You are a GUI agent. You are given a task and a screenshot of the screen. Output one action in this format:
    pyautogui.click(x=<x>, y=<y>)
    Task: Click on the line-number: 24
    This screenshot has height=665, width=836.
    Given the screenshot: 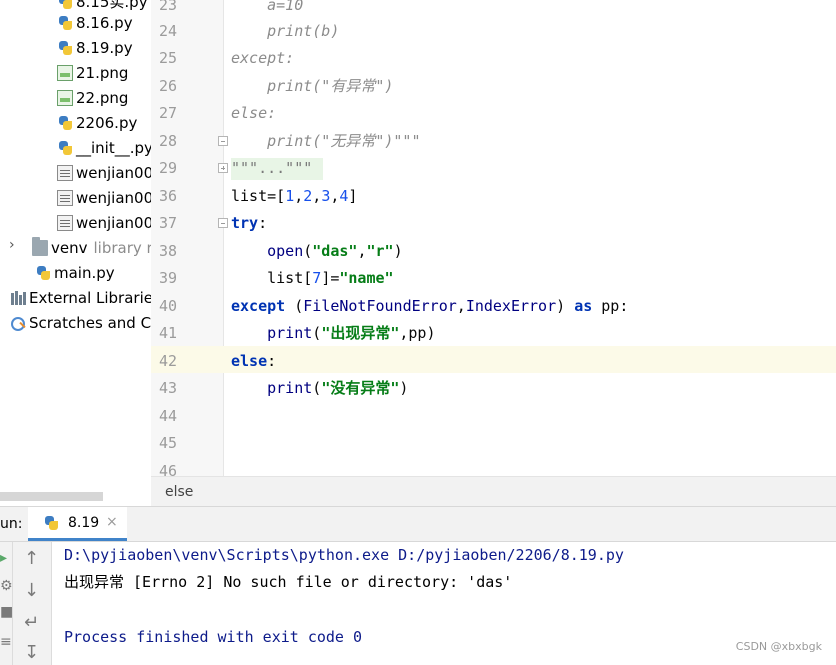 What is the action you would take?
    pyautogui.click(x=167, y=31)
    